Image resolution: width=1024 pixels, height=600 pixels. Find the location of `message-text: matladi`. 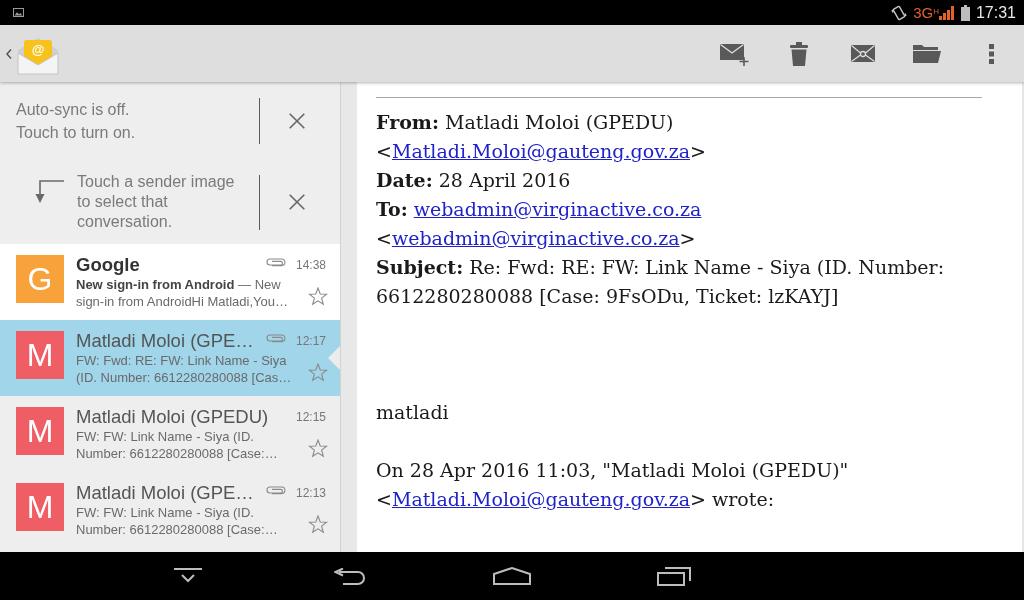

message-text: matladi is located at coordinates (413, 412).